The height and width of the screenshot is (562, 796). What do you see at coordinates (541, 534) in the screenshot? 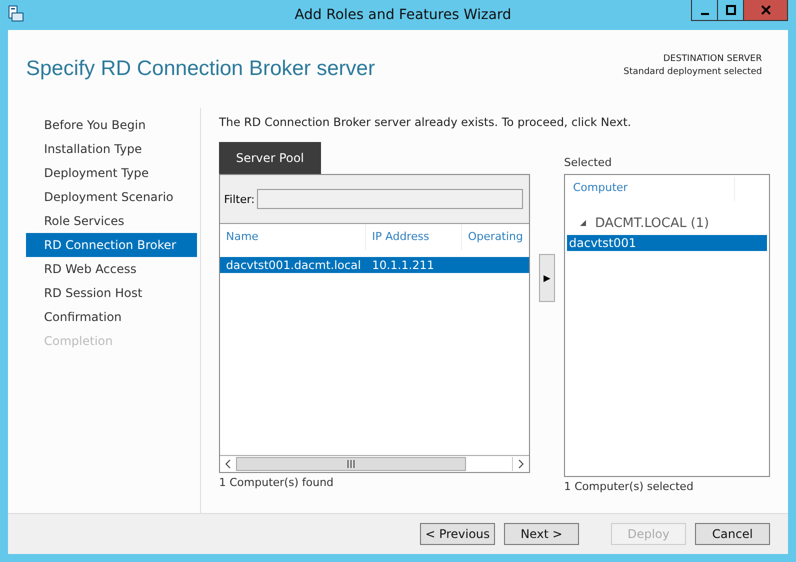
I see `wizard-button: Next >` at bounding box center [541, 534].